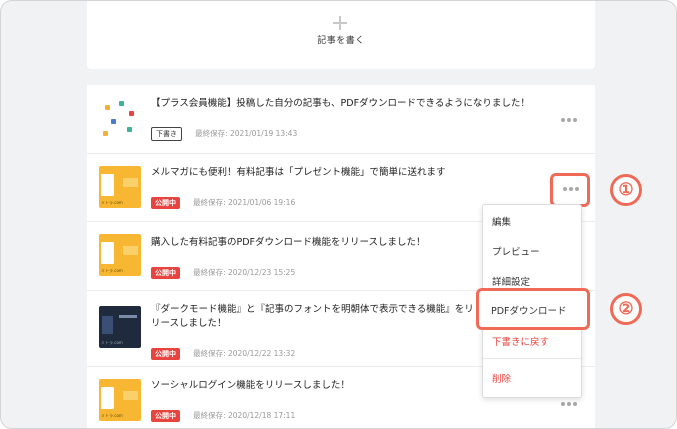 The height and width of the screenshot is (429, 677). What do you see at coordinates (288, 243) in the screenshot?
I see `article-title: 購入した有料記事のPDFダウンロード機能をリリースしました！` at bounding box center [288, 243].